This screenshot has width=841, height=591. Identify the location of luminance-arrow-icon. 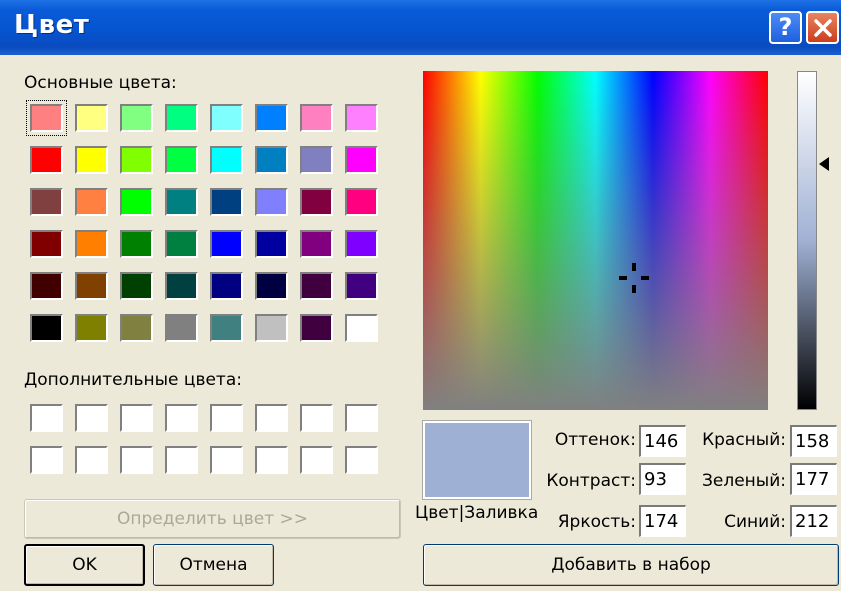
(824, 164).